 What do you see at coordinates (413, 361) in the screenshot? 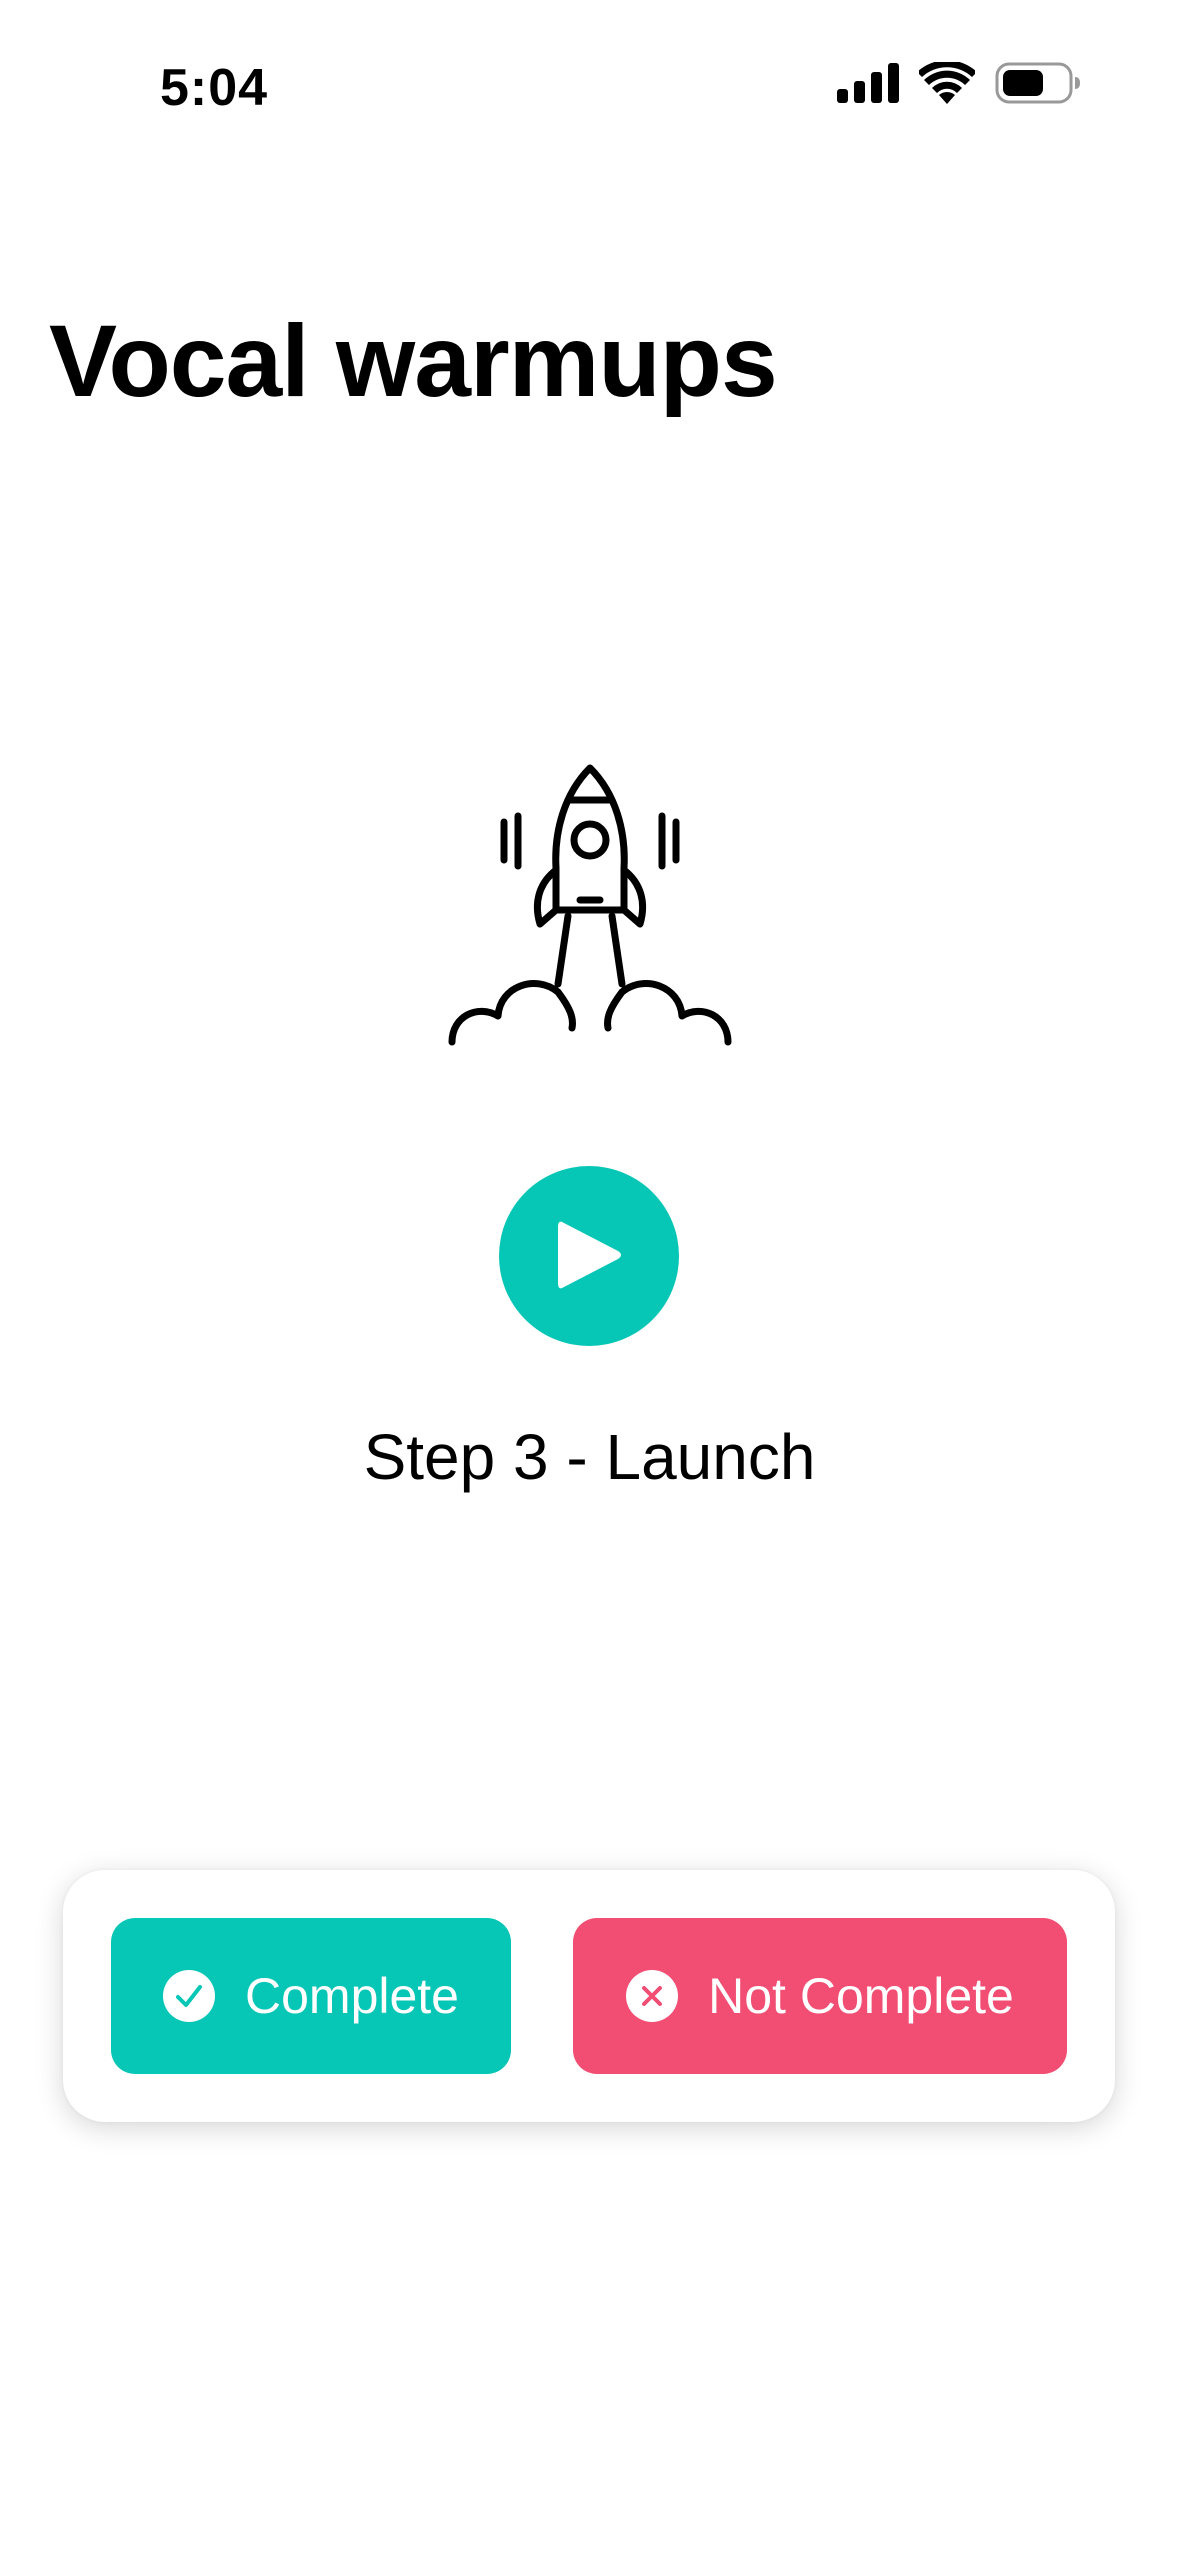
I see `page-title: Vocal warmups` at bounding box center [413, 361].